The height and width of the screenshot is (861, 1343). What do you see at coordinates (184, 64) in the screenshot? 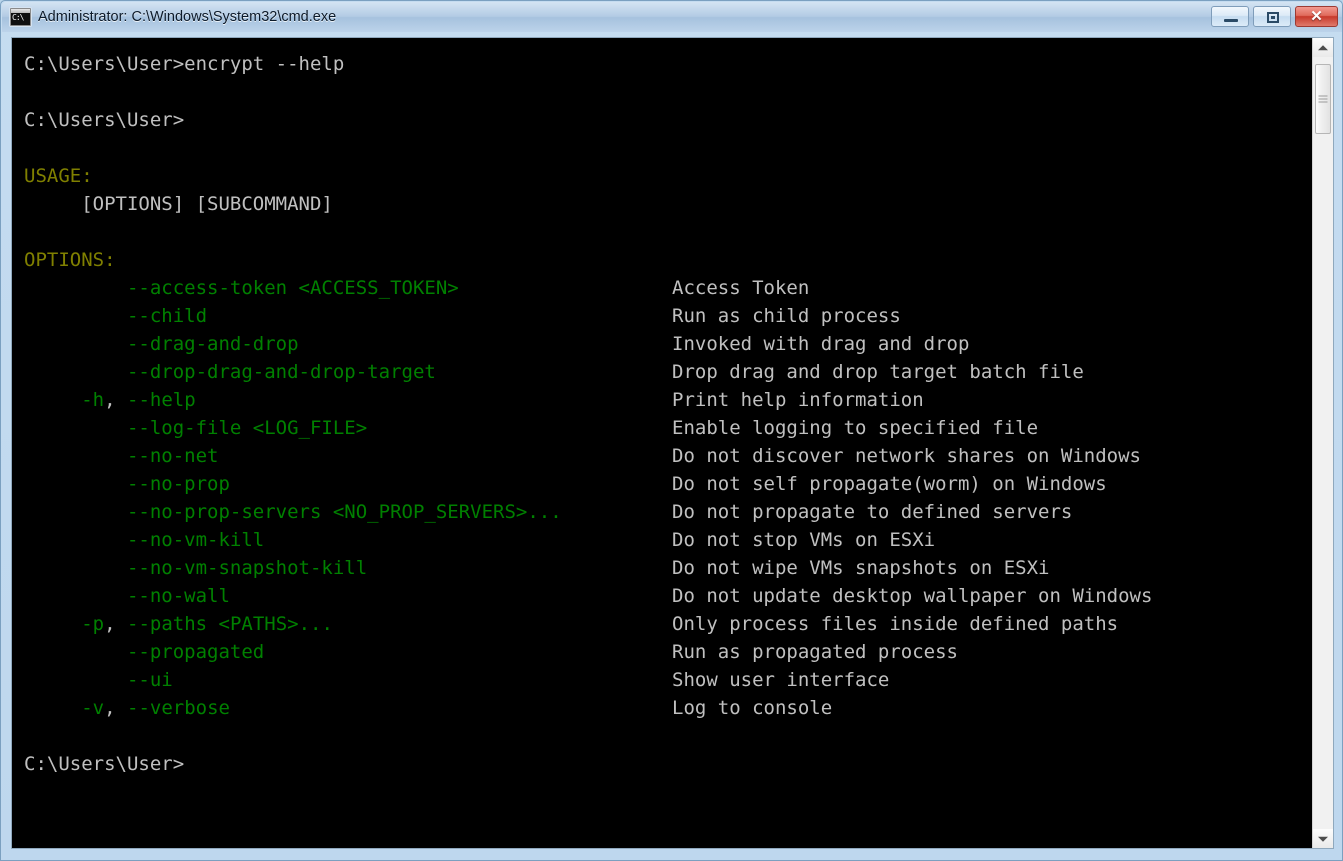
I see `console-line-text: C:\Users\User>encrypt --help` at bounding box center [184, 64].